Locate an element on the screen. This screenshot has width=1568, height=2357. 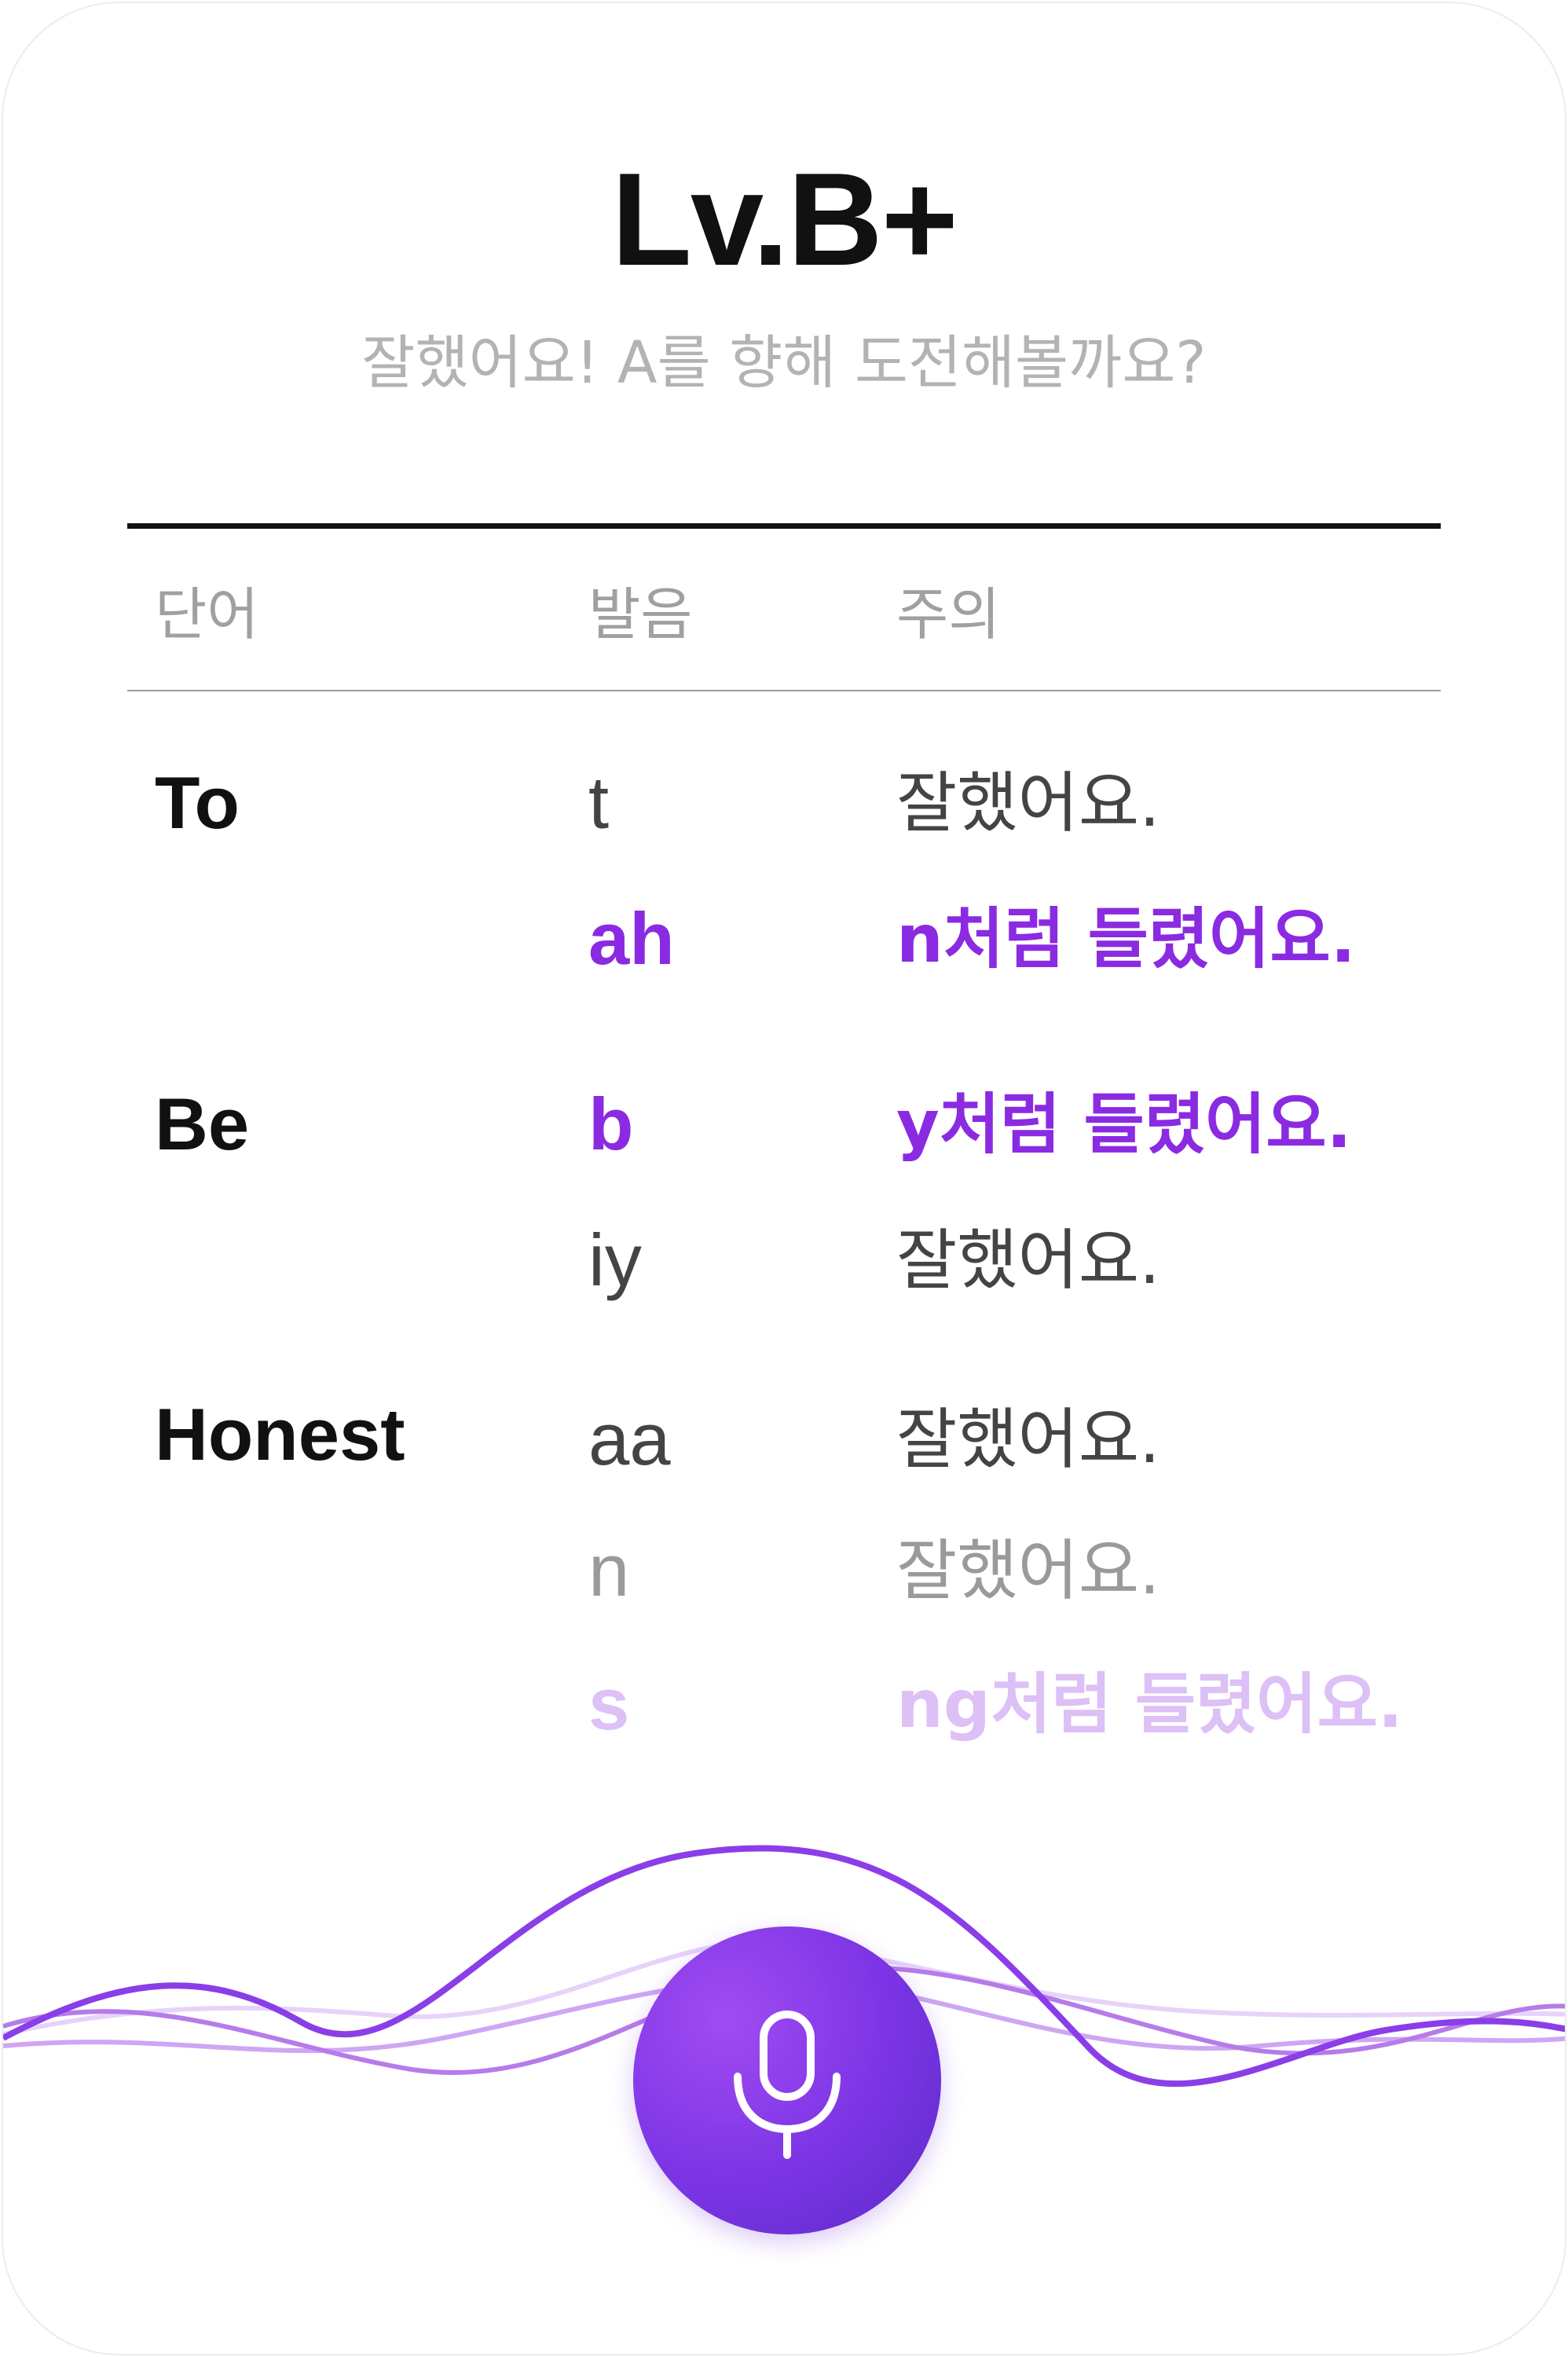
microphone-icon is located at coordinates (788, 2085).